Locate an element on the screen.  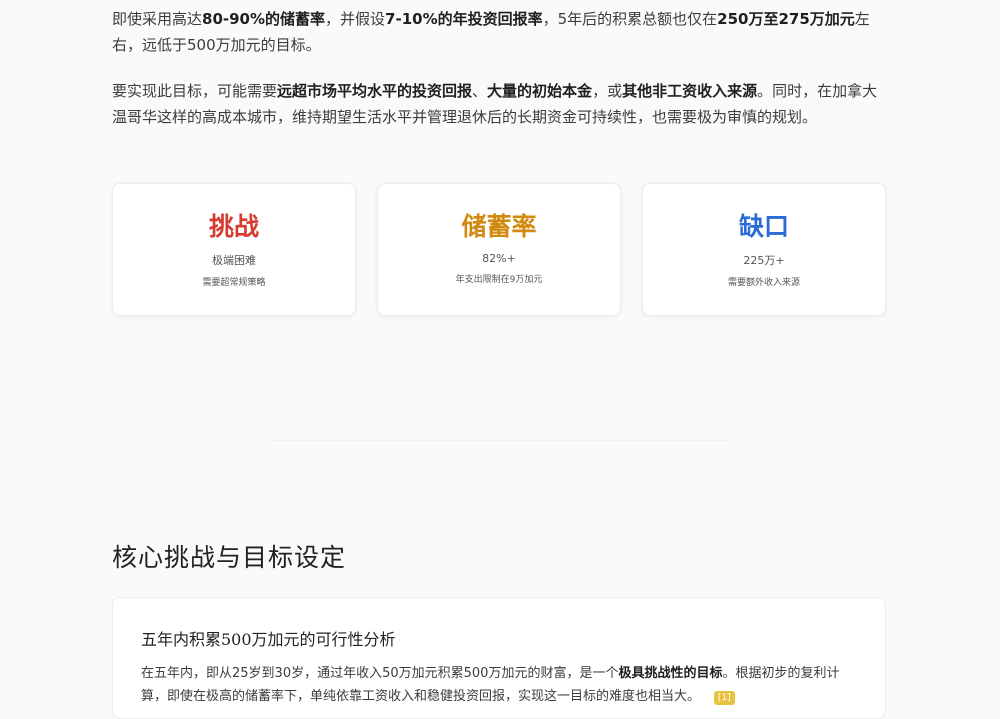
emphasis: 大量的初始本金 is located at coordinates (540, 91).